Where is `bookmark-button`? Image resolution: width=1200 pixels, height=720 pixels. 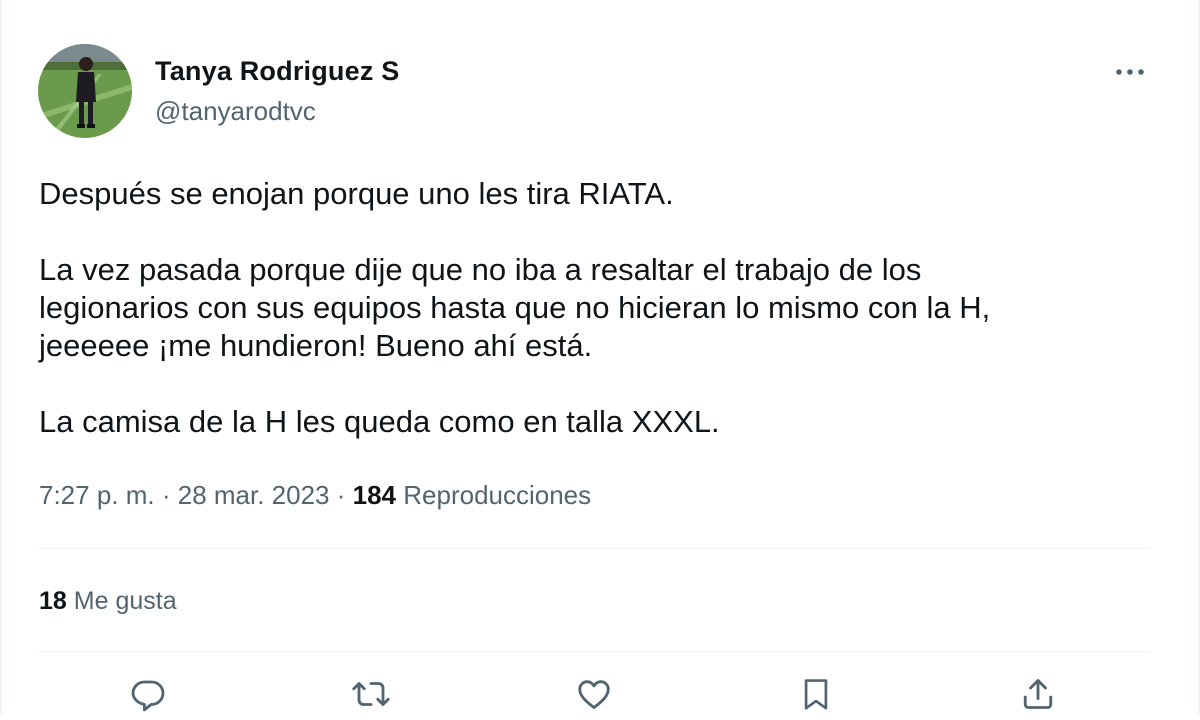
bookmark-button is located at coordinates (816, 698).